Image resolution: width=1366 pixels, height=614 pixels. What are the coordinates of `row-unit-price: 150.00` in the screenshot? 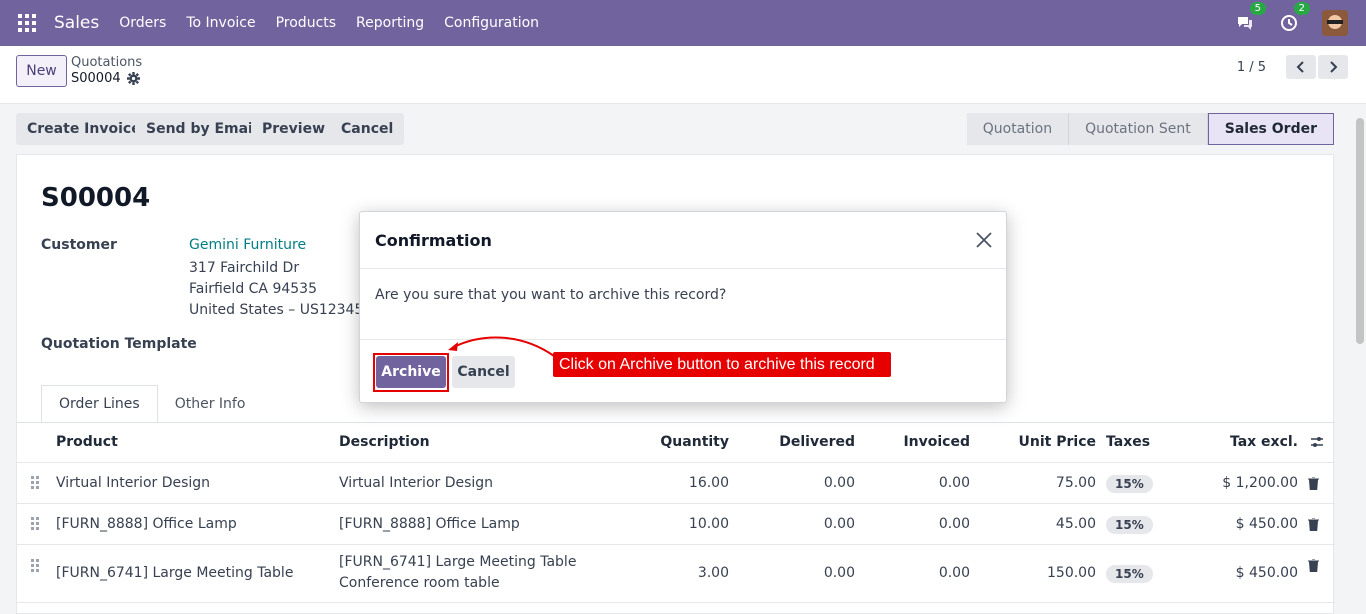 It's located at (1071, 573).